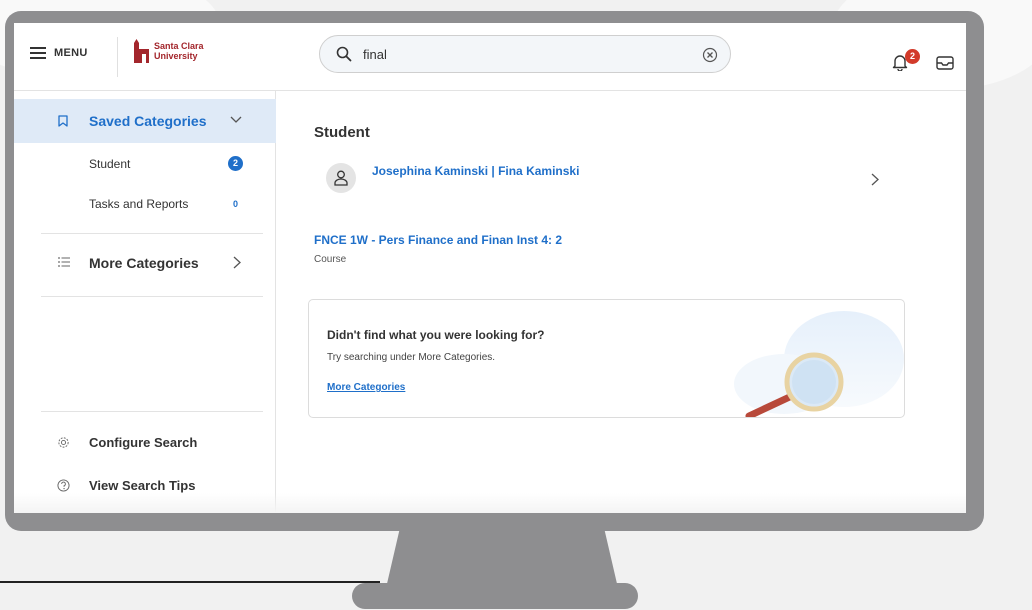  What do you see at coordinates (490, 503) in the screenshot?
I see `screen-bottom-fade` at bounding box center [490, 503].